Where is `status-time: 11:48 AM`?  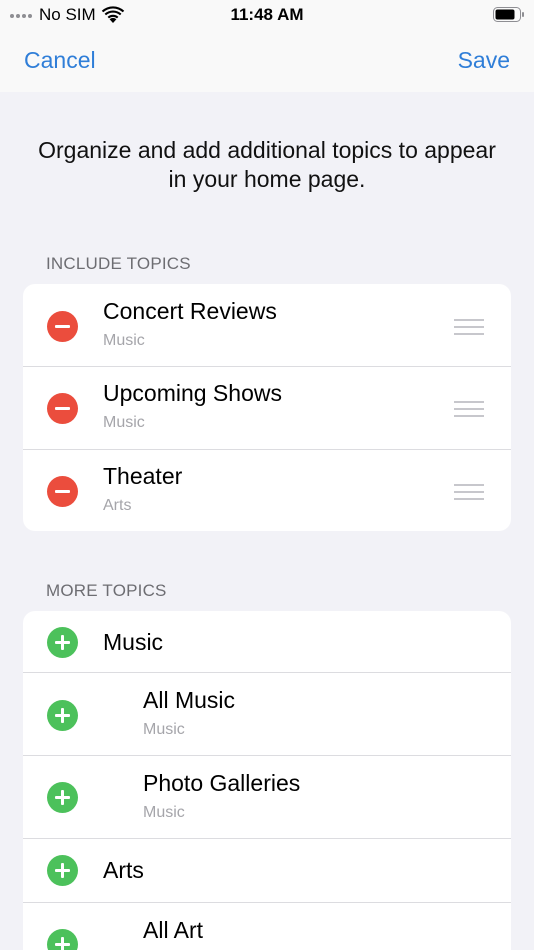
status-time: 11:48 AM is located at coordinates (267, 14).